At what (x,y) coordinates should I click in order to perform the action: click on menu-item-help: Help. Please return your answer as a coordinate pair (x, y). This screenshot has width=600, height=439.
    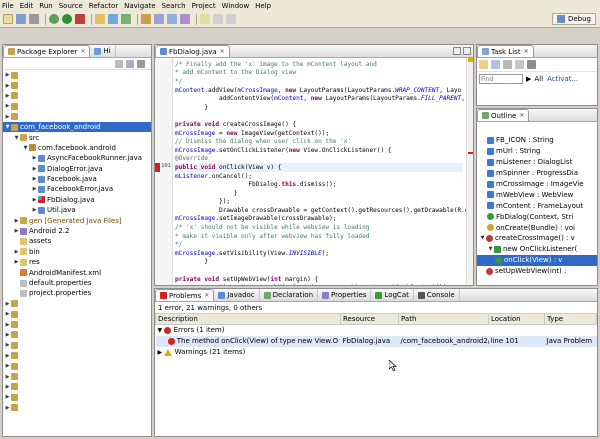
    Looking at the image, I should click on (263, 6).